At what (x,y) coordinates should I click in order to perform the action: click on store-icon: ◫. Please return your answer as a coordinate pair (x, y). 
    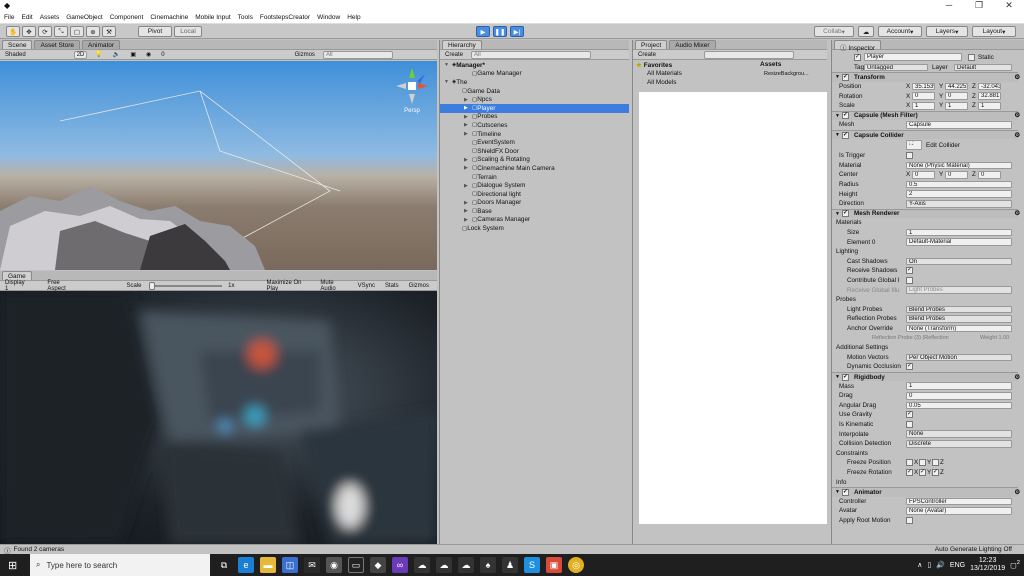
    Looking at the image, I should click on (290, 565).